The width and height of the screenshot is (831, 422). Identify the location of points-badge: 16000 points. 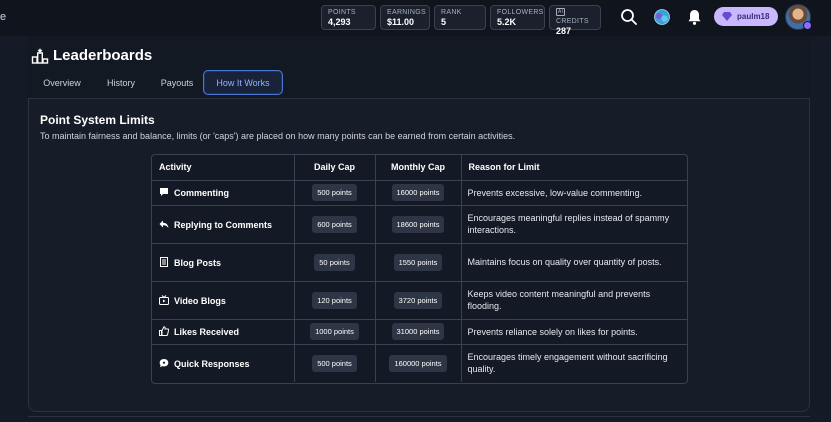
(418, 192).